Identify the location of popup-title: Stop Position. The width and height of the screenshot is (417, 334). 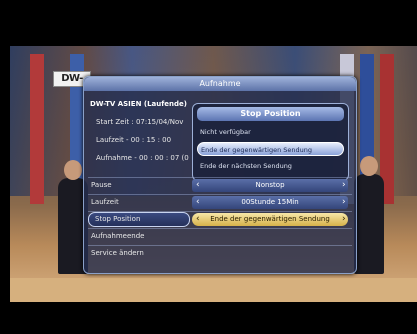
(270, 114).